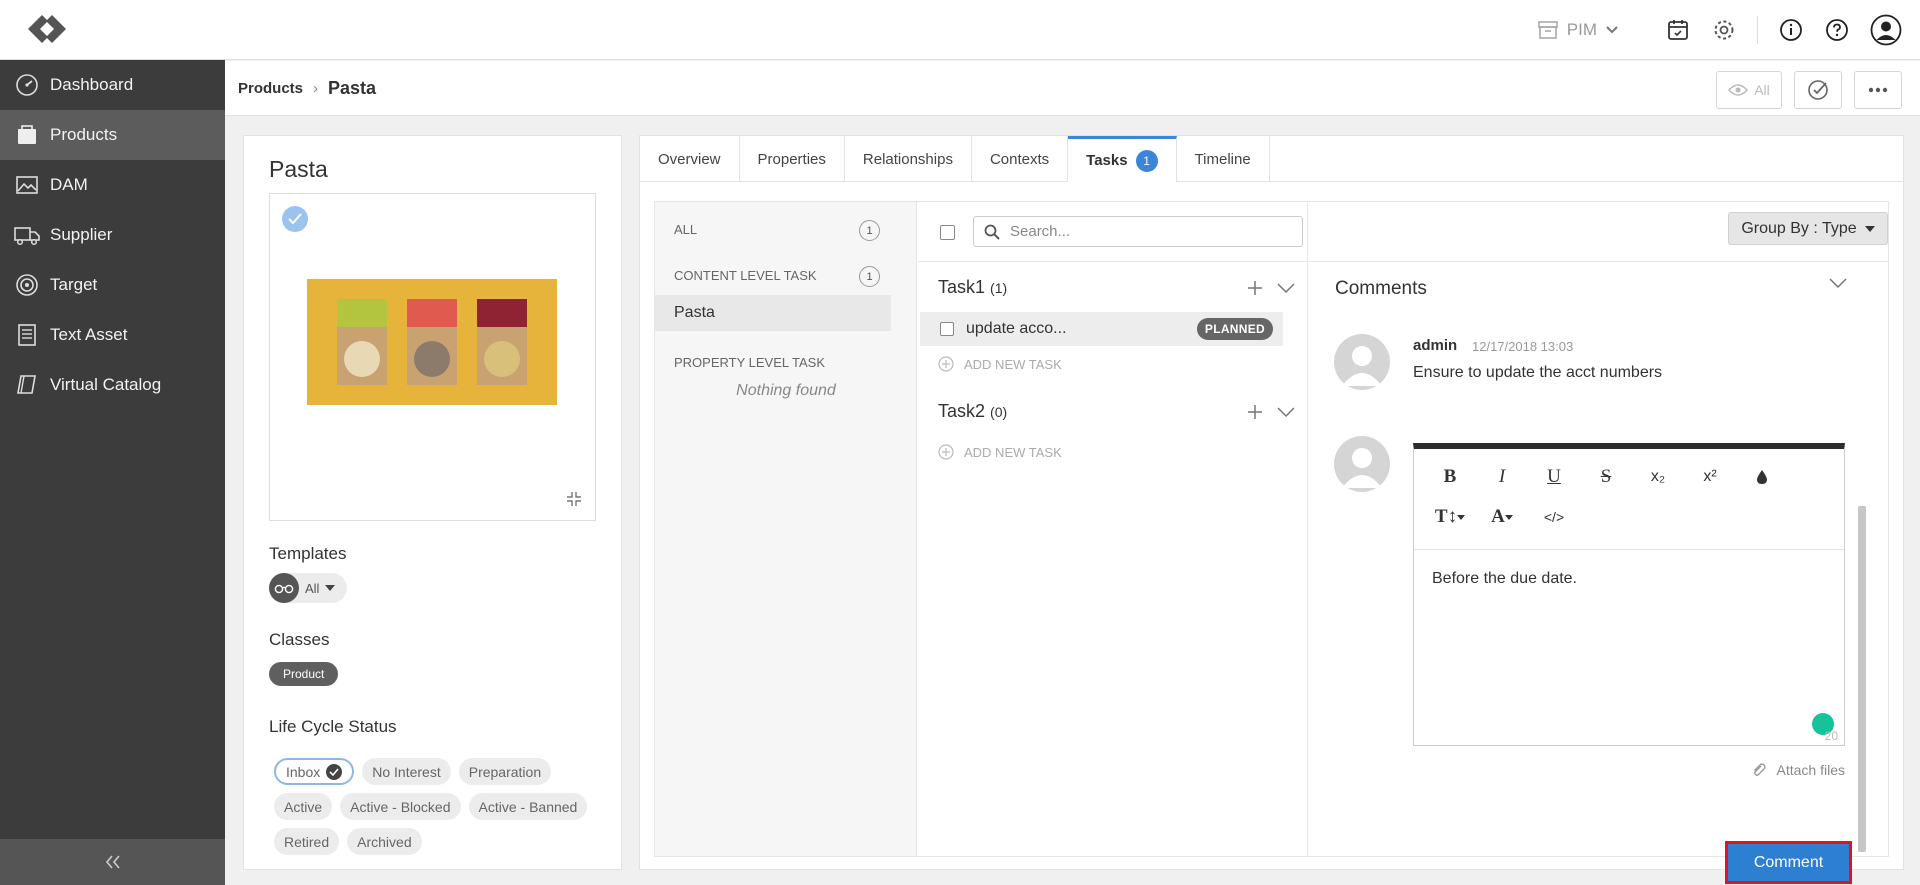 This screenshot has height=885, width=1920. Describe the element at coordinates (574, 499) in the screenshot. I see `collapse-icon` at that location.